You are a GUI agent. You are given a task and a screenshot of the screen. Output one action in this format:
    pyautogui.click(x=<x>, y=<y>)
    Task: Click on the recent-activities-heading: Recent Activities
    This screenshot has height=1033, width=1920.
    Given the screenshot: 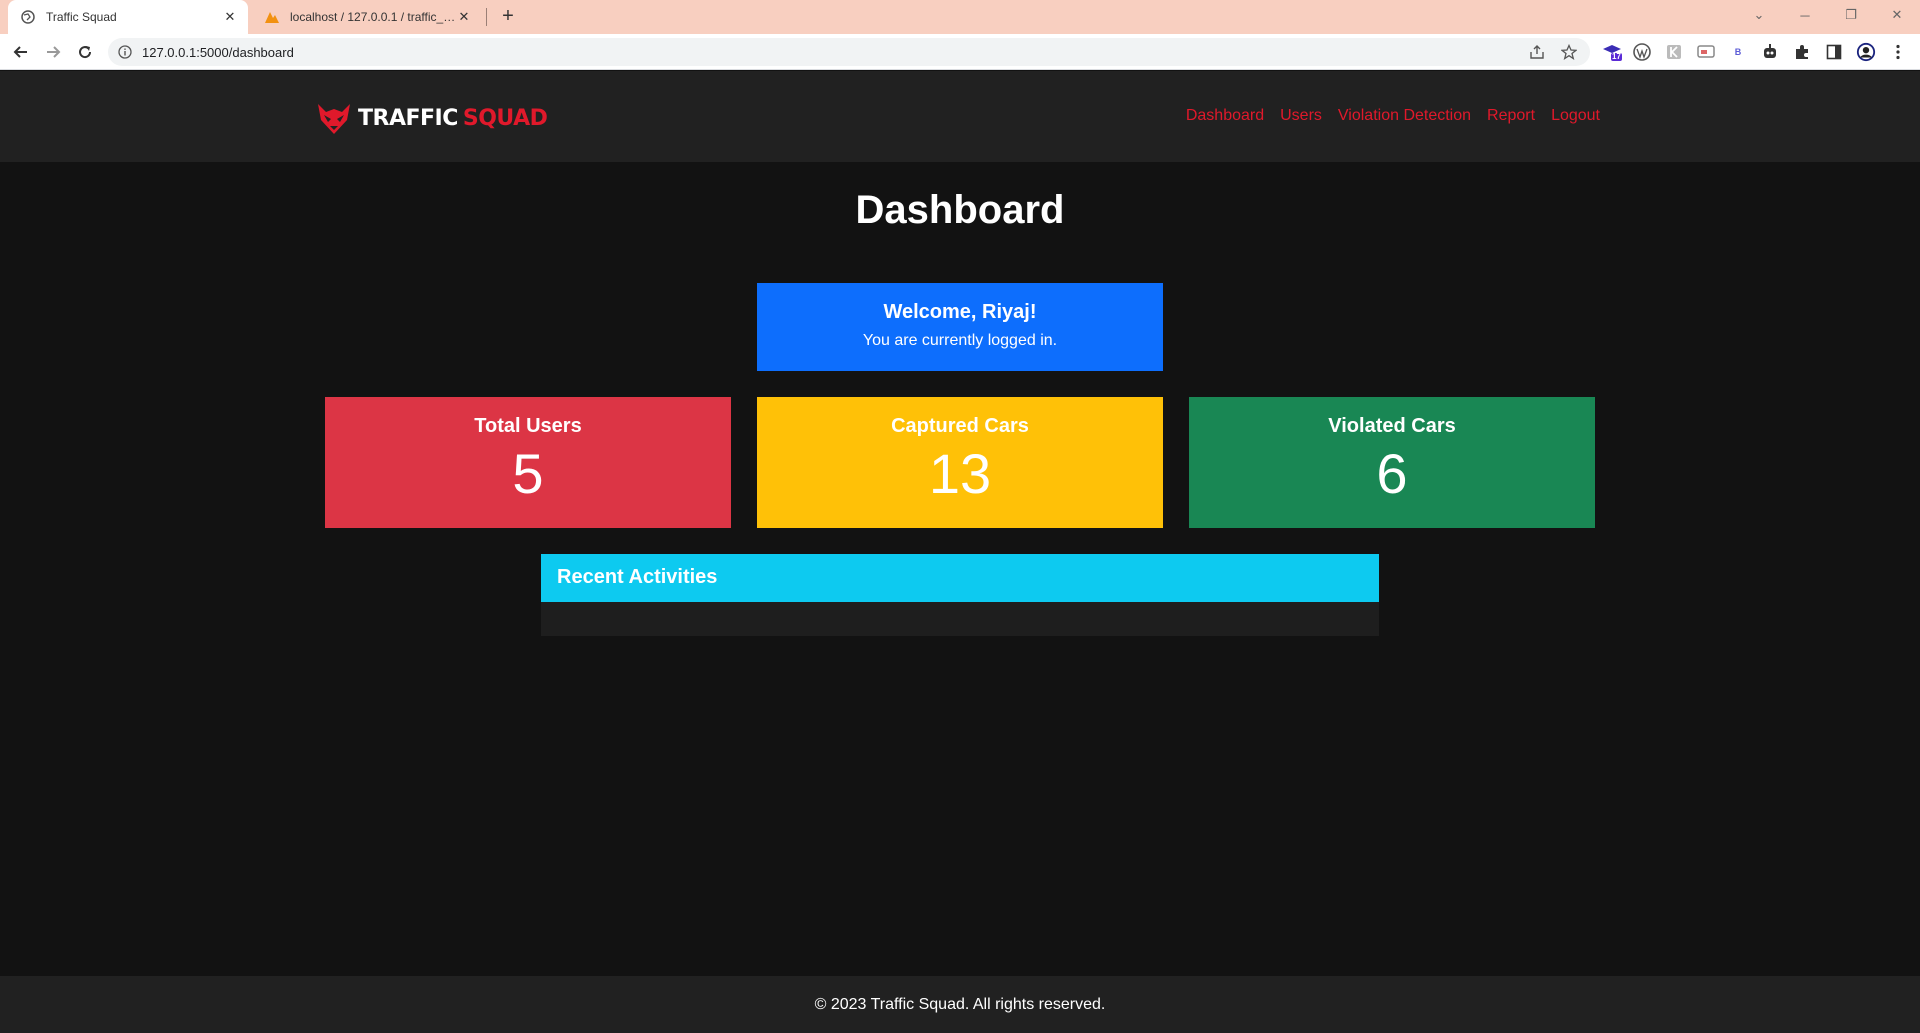 What is the action you would take?
    pyautogui.click(x=960, y=578)
    